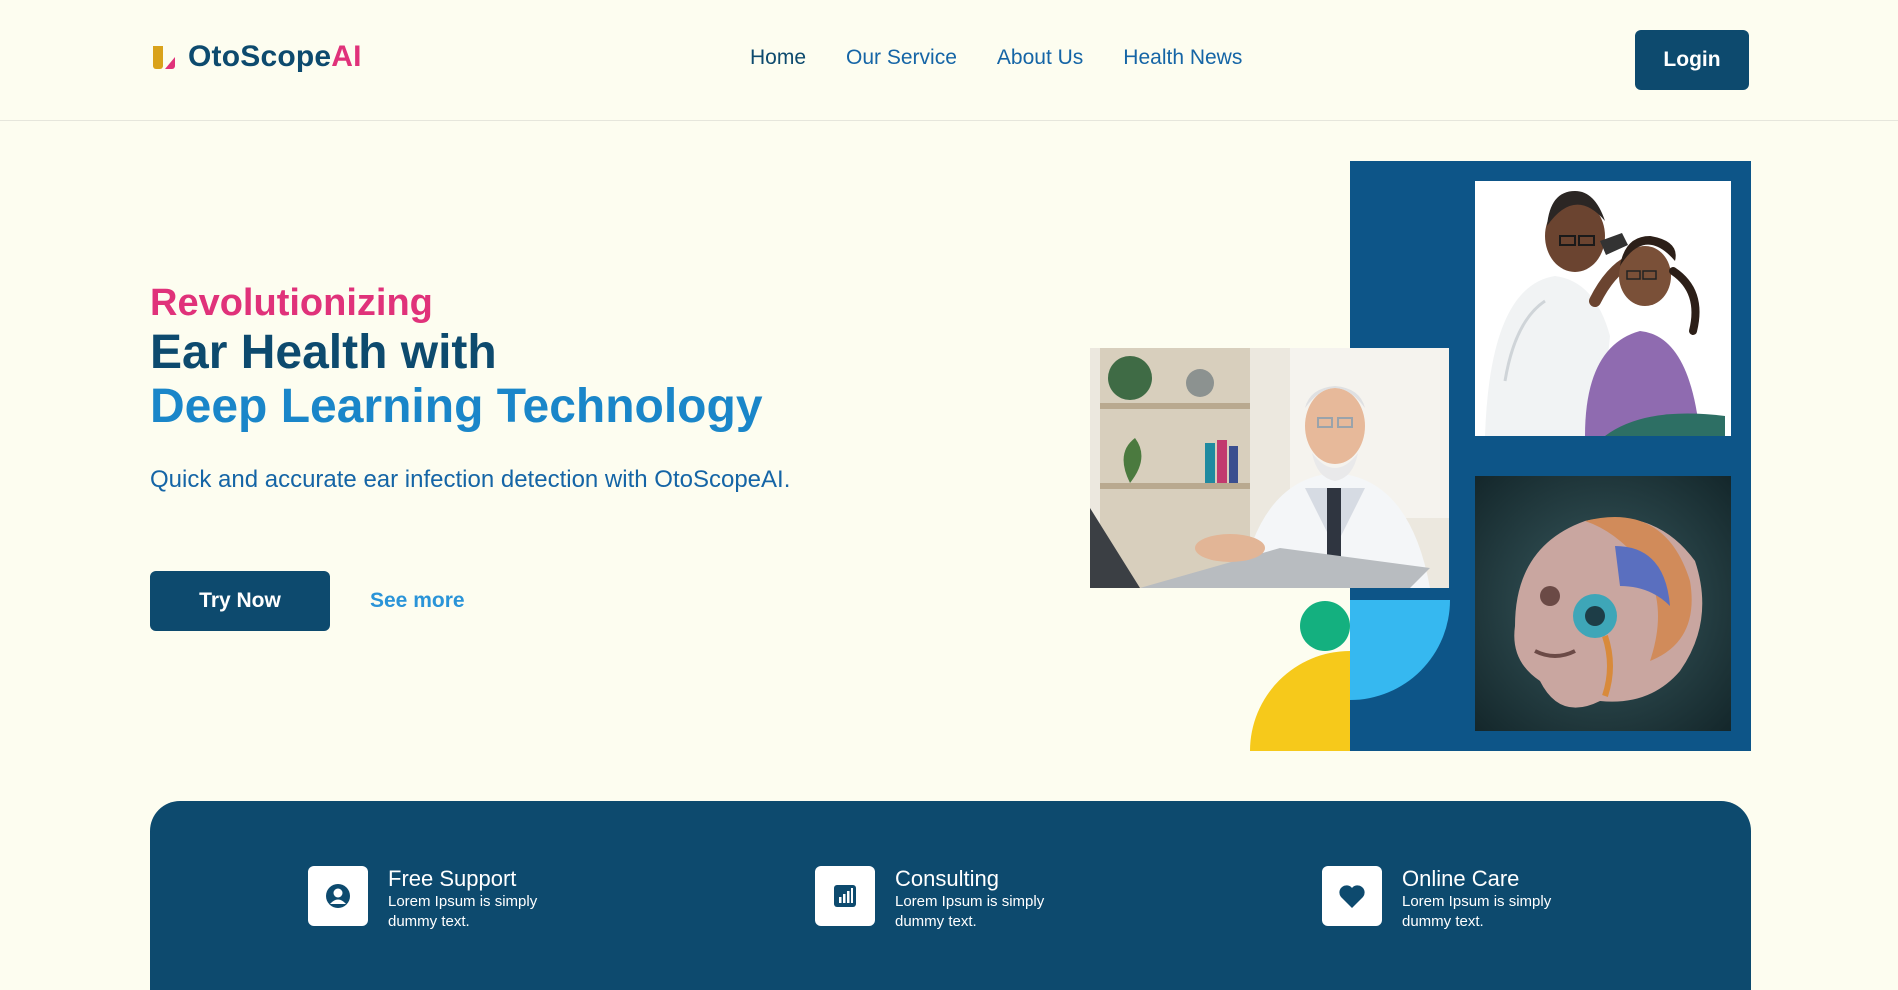 The width and height of the screenshot is (1898, 990). I want to click on login-button: Login, so click(1692, 60).